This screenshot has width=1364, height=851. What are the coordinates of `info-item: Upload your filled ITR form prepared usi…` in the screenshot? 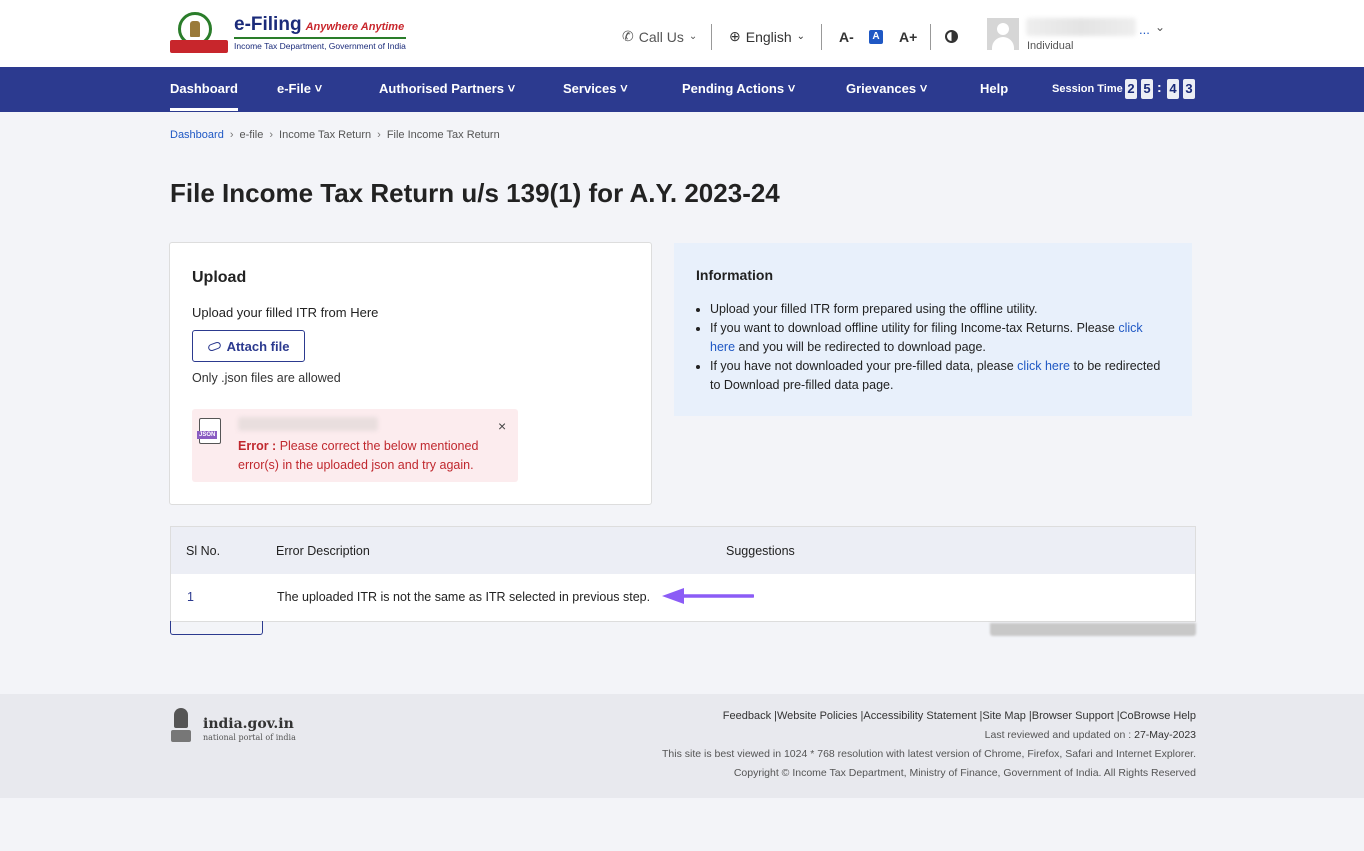 It's located at (940, 309).